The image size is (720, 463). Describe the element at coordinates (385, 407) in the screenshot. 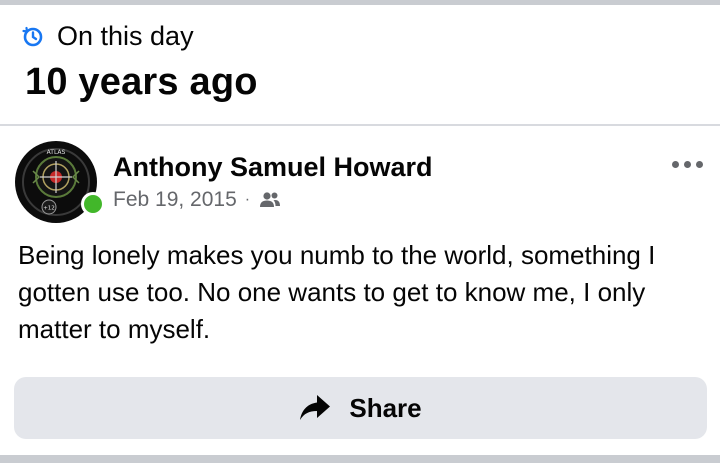

I see `share-label: Share` at that location.